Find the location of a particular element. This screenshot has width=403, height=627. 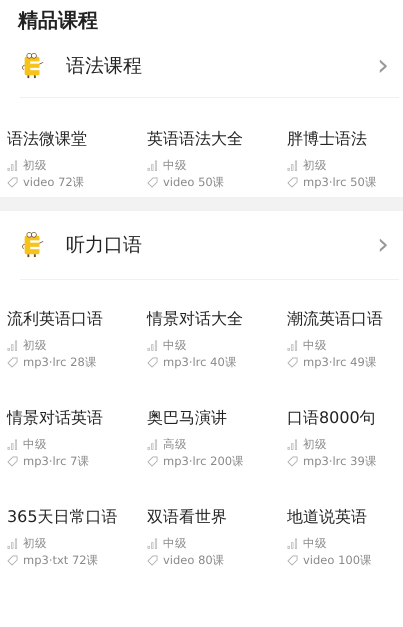

course-title: 情景对话英语 is located at coordinates (77, 418).